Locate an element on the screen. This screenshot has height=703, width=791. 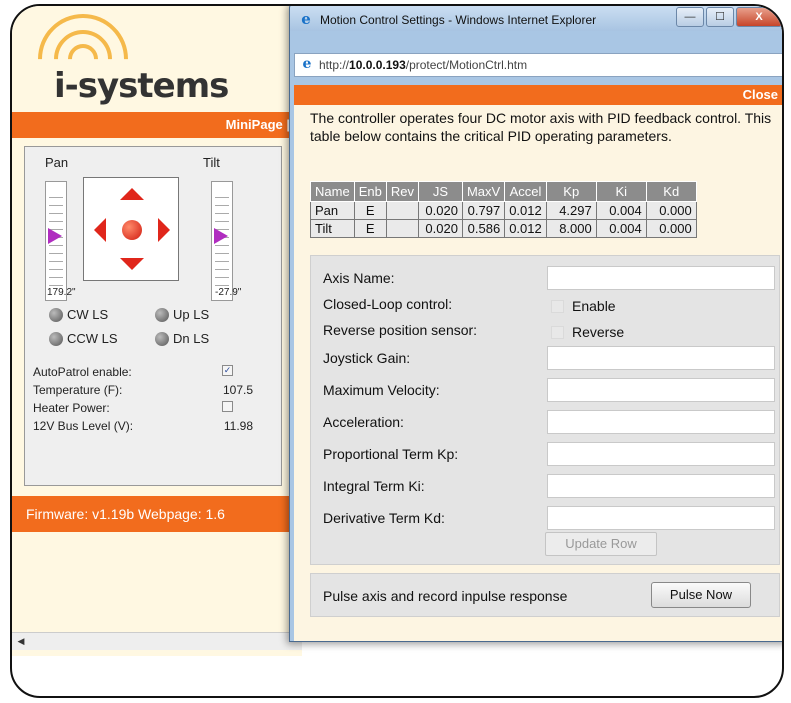
column-header: Enb is located at coordinates (370, 191).